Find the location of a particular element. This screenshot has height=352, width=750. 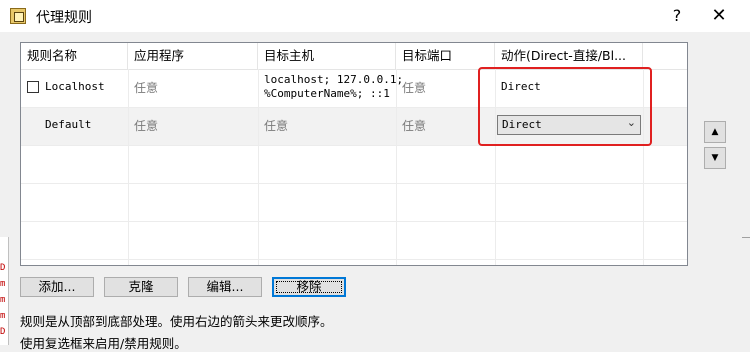

remove-button: 移除 is located at coordinates (309, 287).